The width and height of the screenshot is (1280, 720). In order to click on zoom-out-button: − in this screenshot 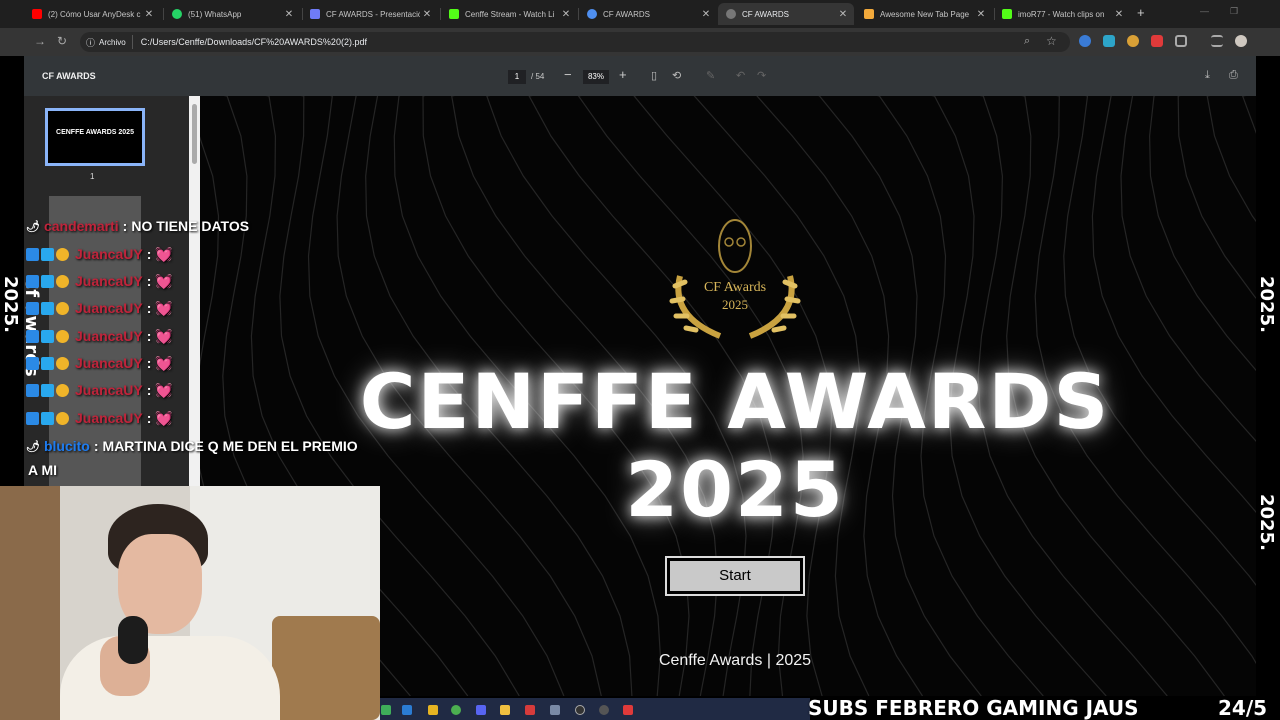, I will do `click(568, 74)`.